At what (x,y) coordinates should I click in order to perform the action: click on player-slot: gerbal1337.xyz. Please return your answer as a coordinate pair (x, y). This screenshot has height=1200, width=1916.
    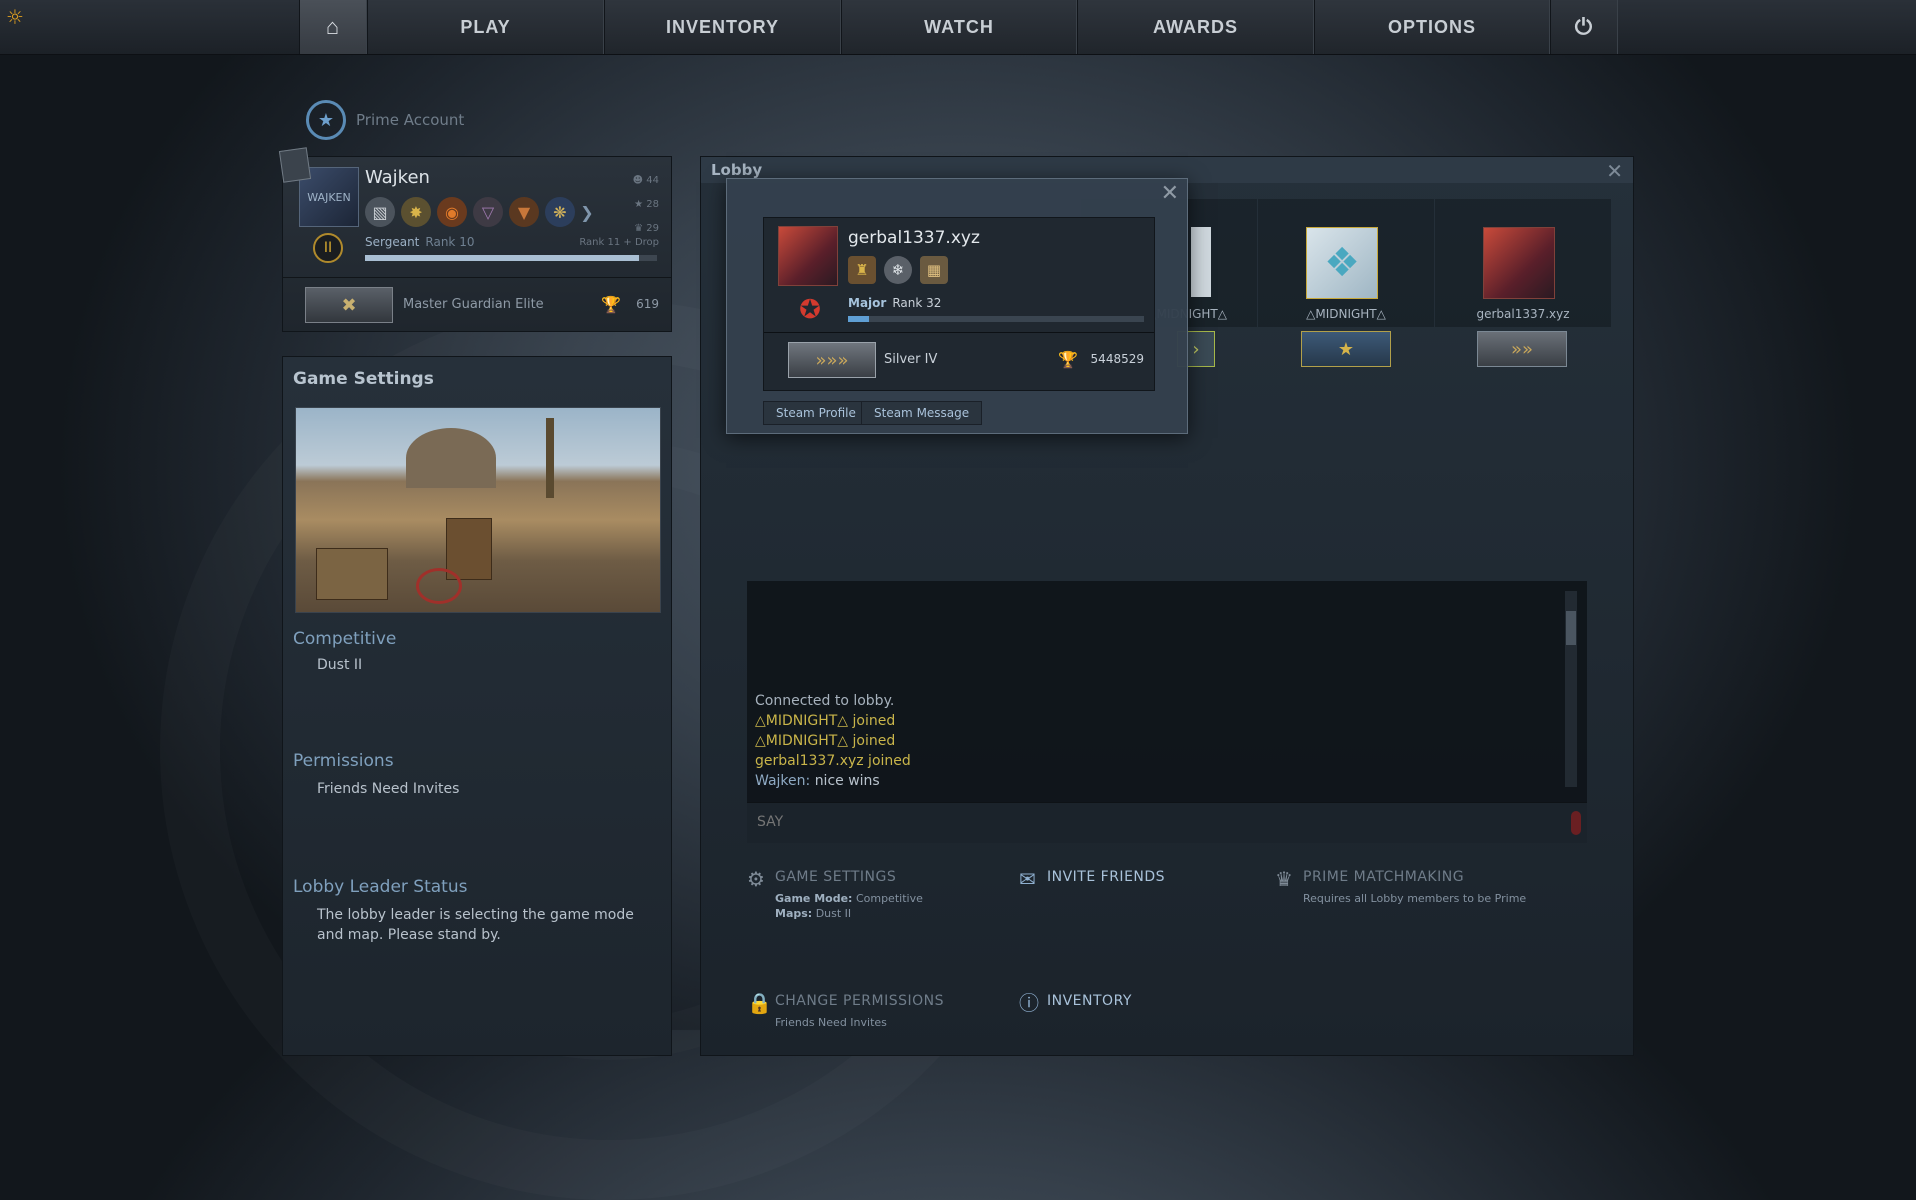
    Looking at the image, I should click on (1523, 263).